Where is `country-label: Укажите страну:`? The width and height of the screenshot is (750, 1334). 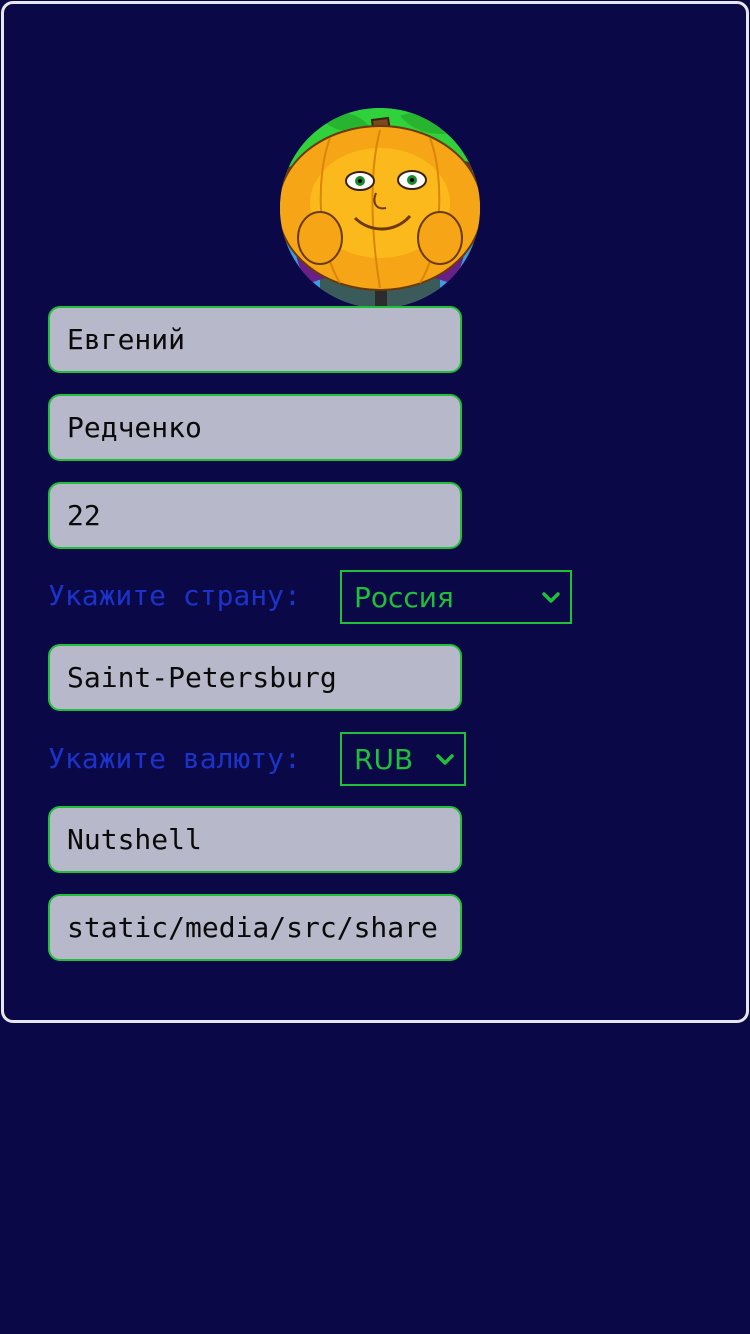 country-label: Укажите страну: is located at coordinates (174, 595).